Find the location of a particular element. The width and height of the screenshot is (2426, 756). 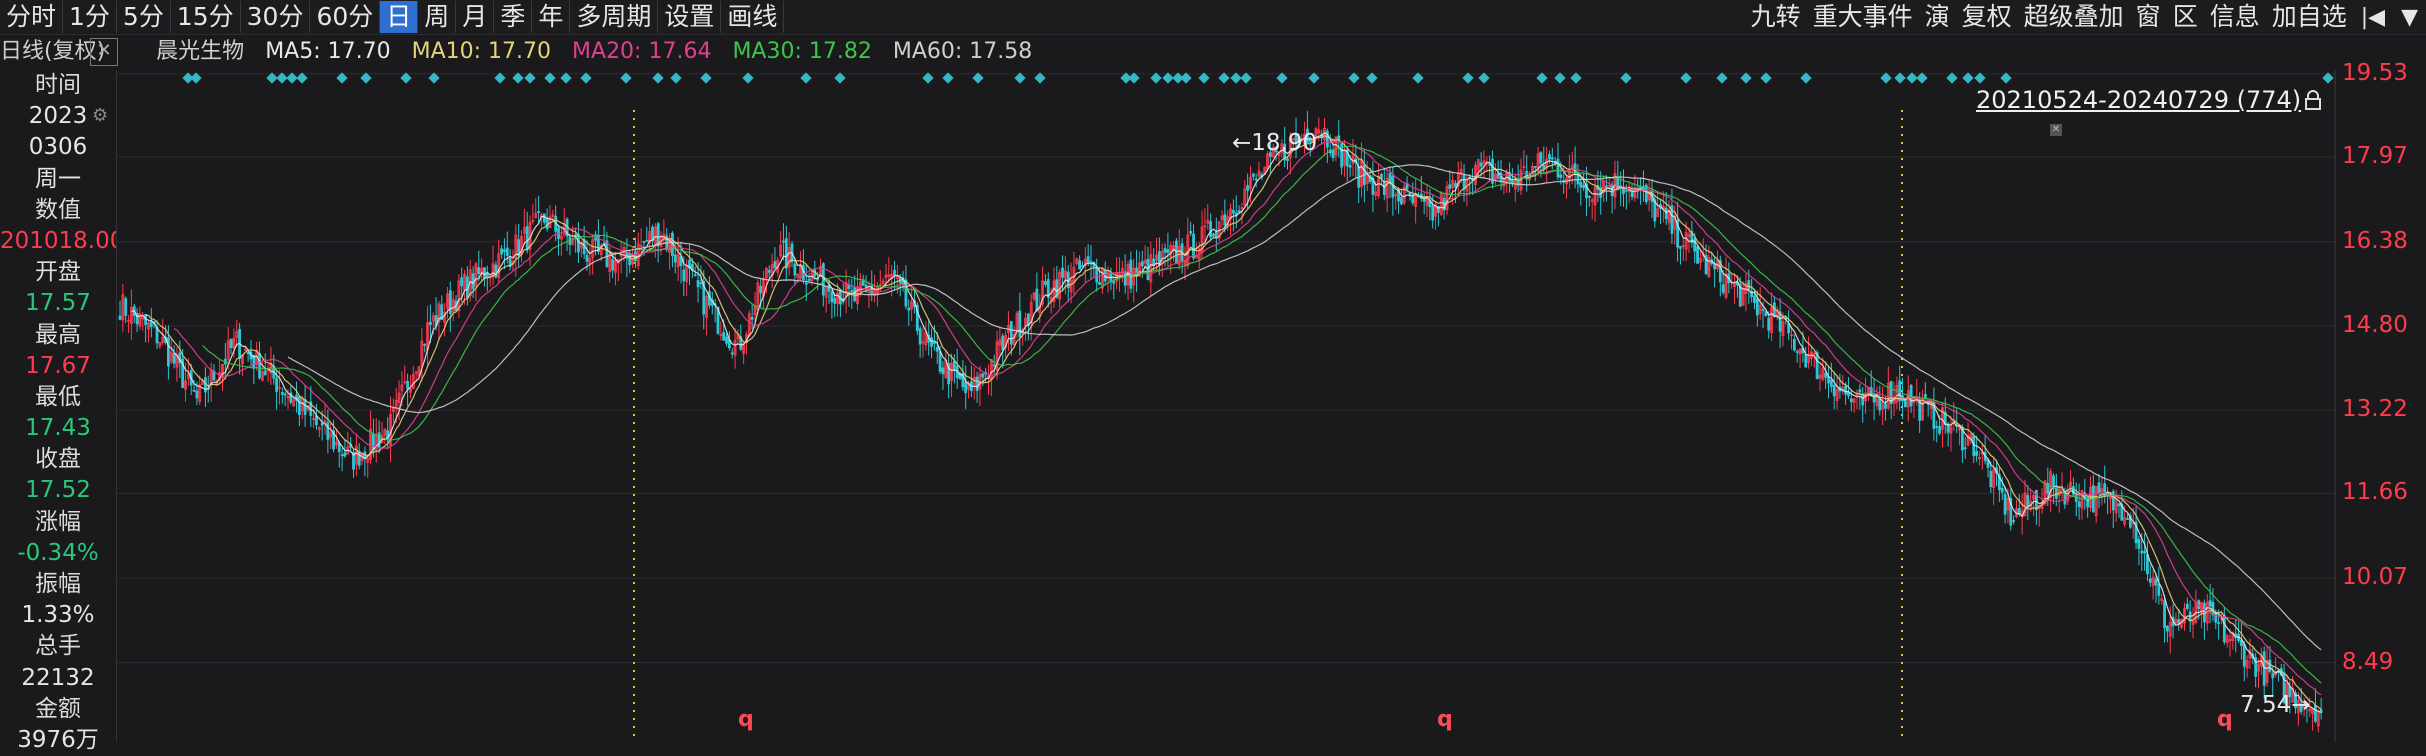

info-value: -0.34% is located at coordinates (58, 552).